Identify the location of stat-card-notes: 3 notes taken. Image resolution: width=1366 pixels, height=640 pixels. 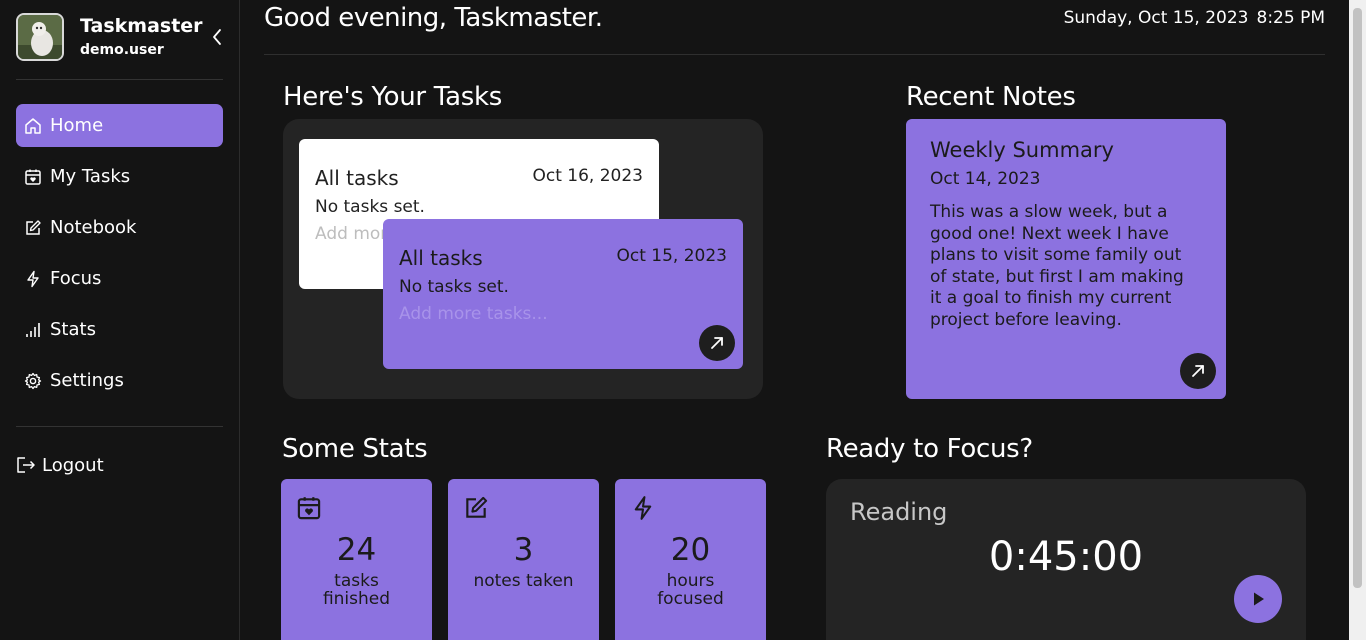
(523, 559).